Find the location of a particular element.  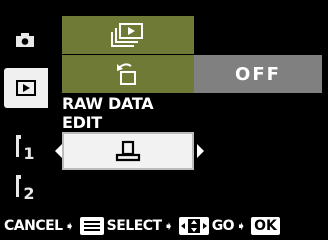

dpad-icon is located at coordinates (193, 226).